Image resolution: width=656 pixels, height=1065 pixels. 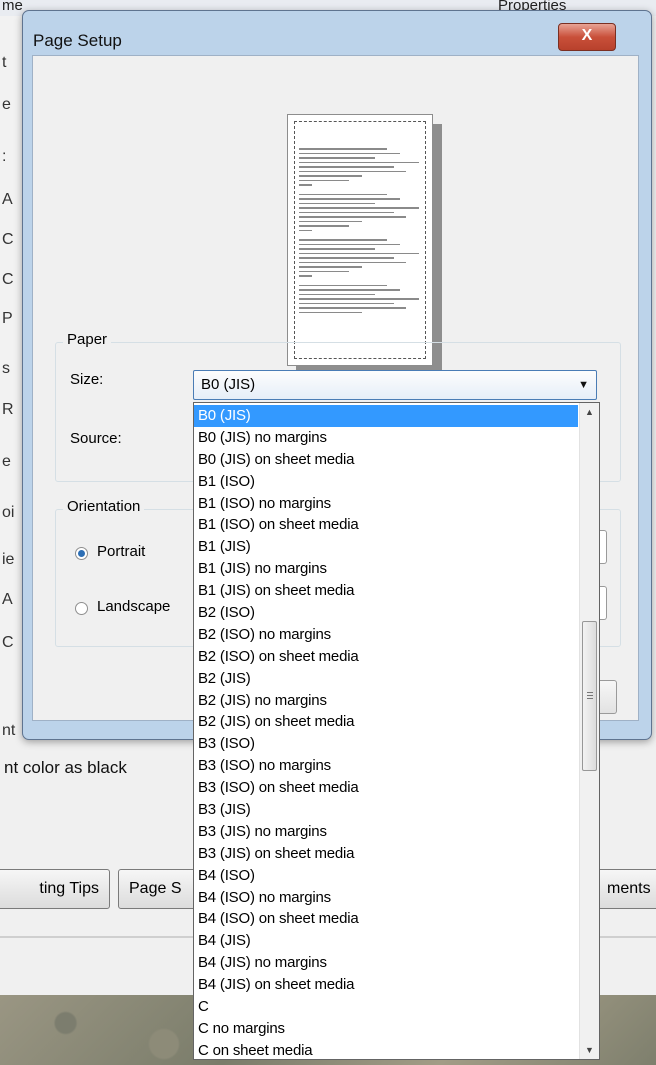 What do you see at coordinates (77, 40) in the screenshot?
I see `window-title: Page Setup` at bounding box center [77, 40].